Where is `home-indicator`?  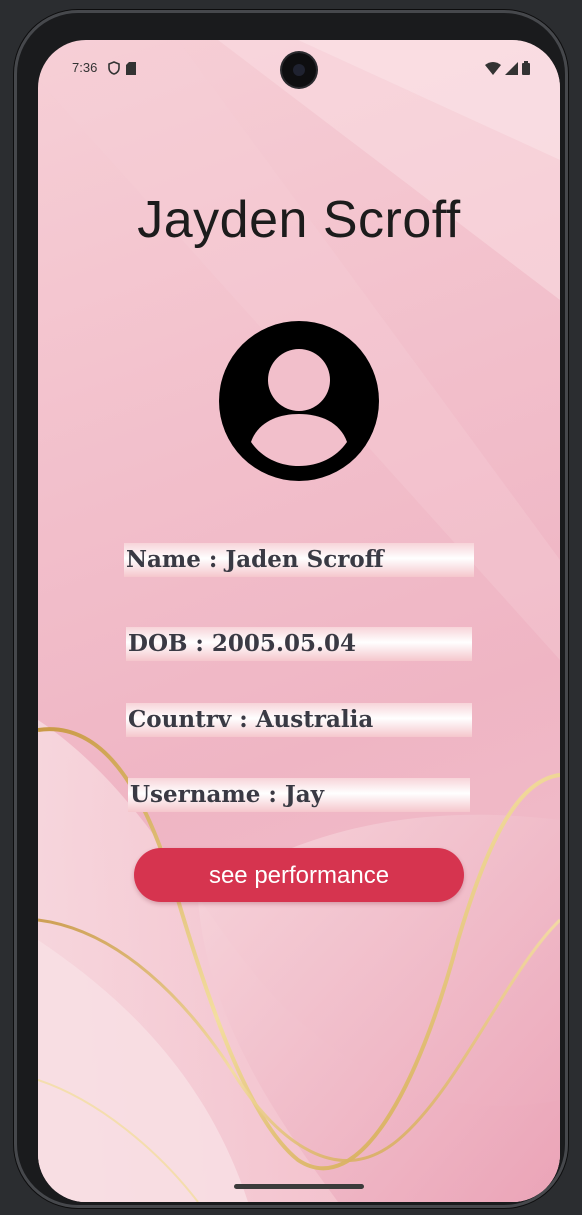 home-indicator is located at coordinates (299, 1186).